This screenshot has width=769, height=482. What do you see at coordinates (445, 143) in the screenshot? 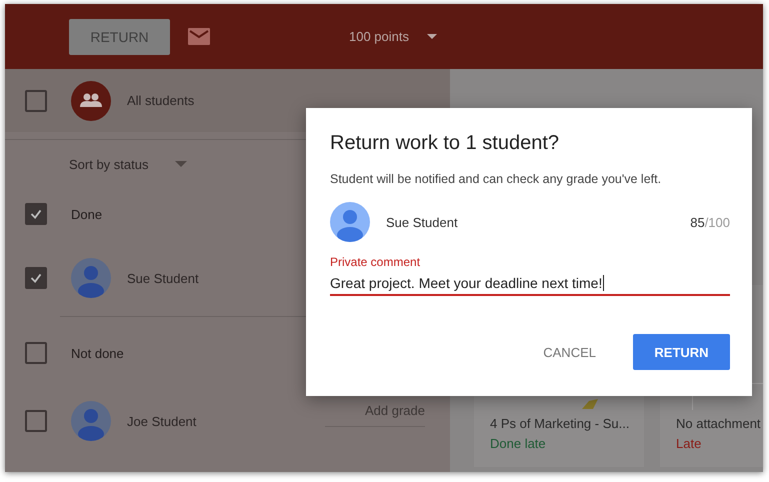
I see `dialog-title: Return work to 1 student?` at bounding box center [445, 143].